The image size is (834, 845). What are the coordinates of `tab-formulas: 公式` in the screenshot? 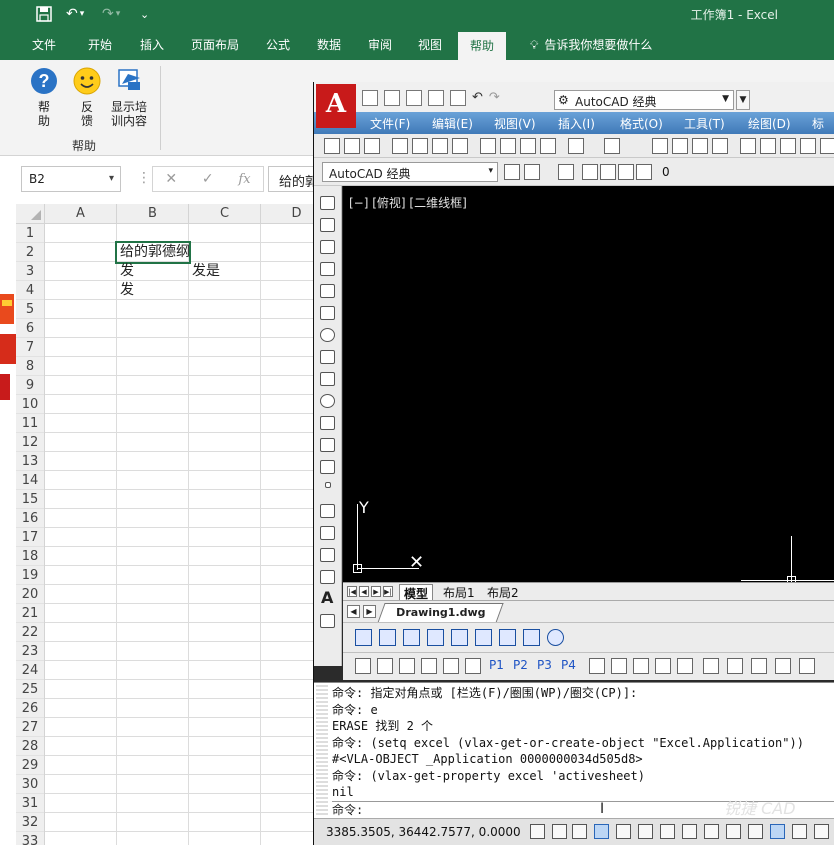 It's located at (278, 45).